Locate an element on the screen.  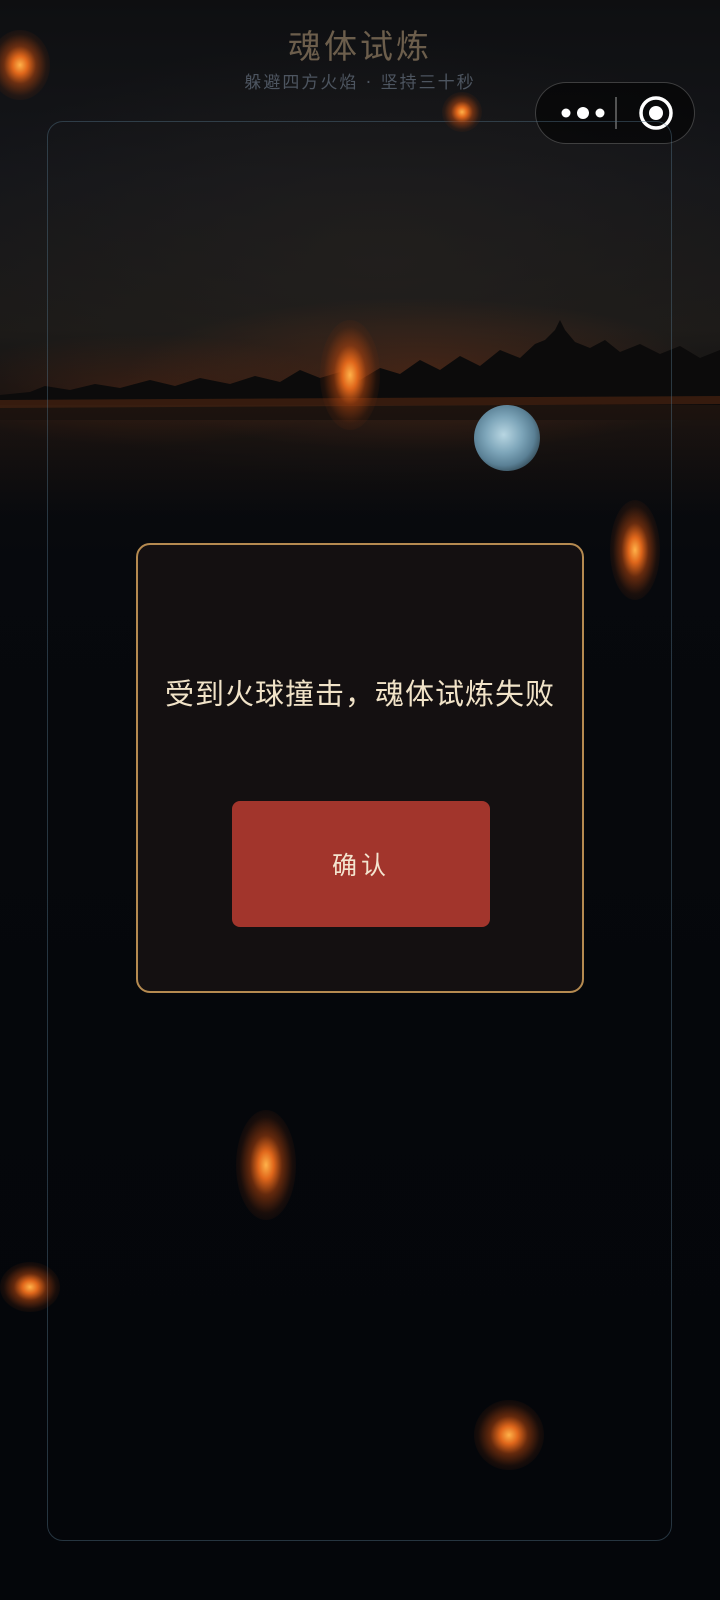
dialog-message: 受到火球撞击，魂体试炼失败 is located at coordinates (359, 694).